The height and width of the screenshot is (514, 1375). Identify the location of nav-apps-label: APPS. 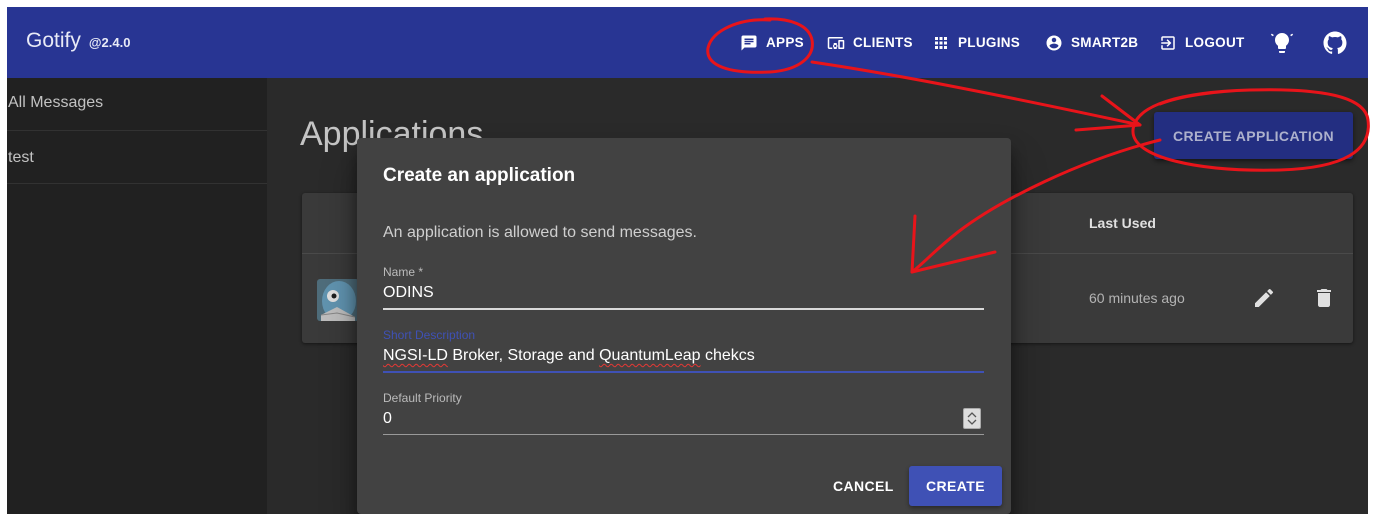
(785, 42).